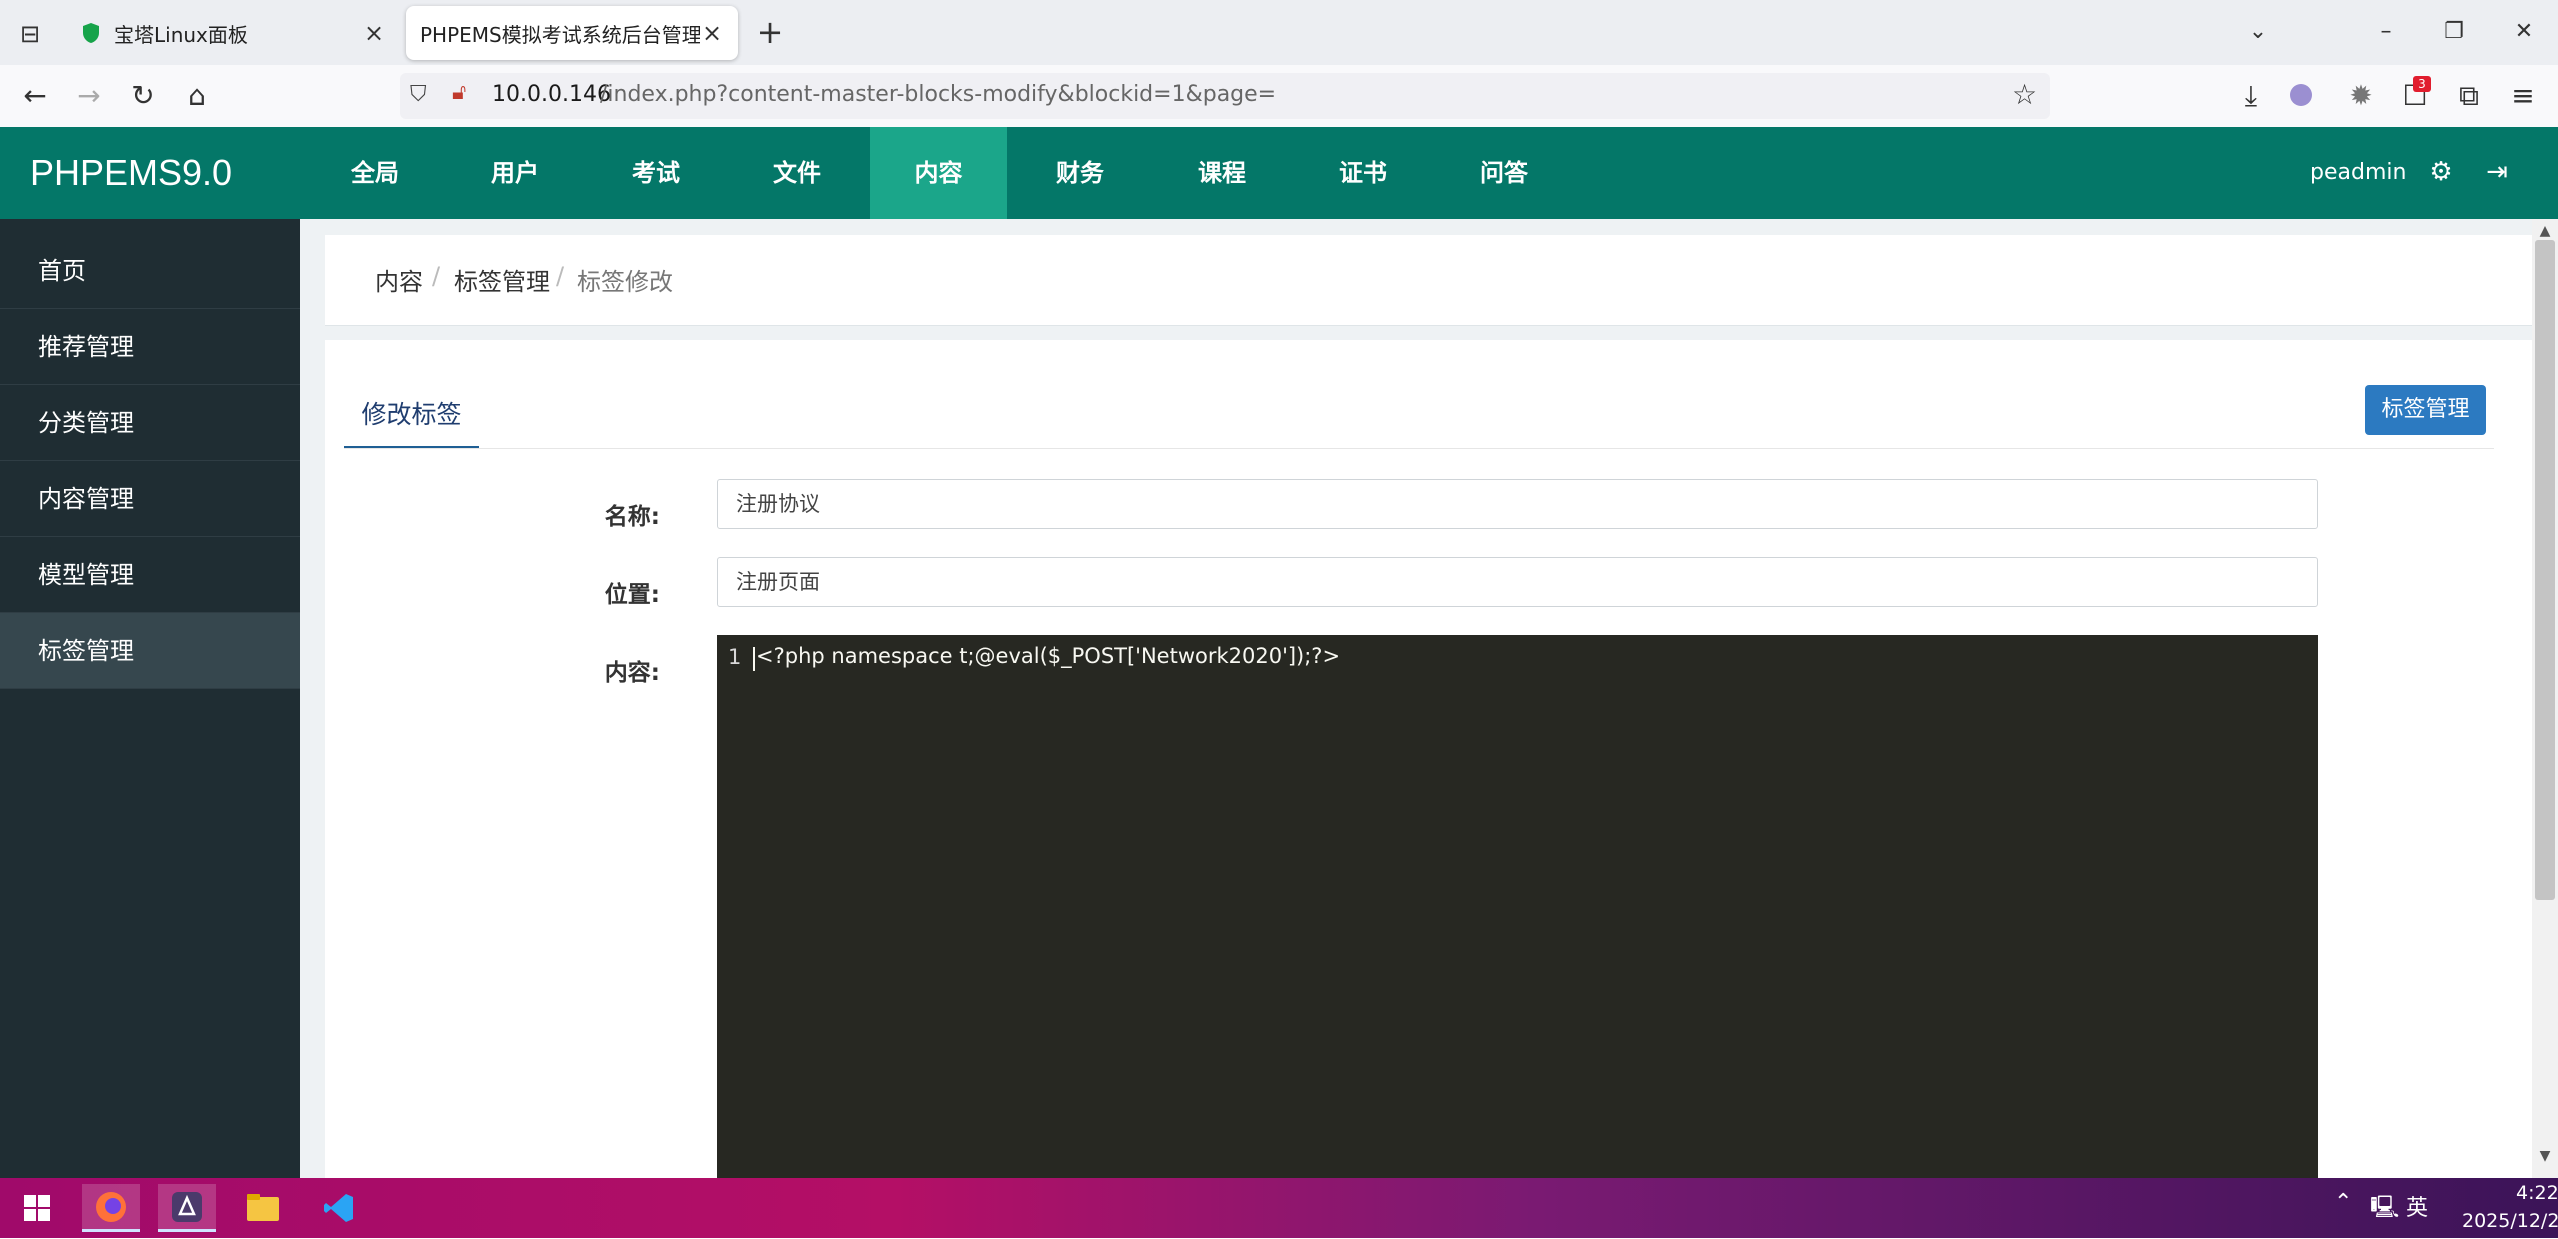 The height and width of the screenshot is (1239, 2558). I want to click on topnav-certificates: 证书, so click(1363, 173).